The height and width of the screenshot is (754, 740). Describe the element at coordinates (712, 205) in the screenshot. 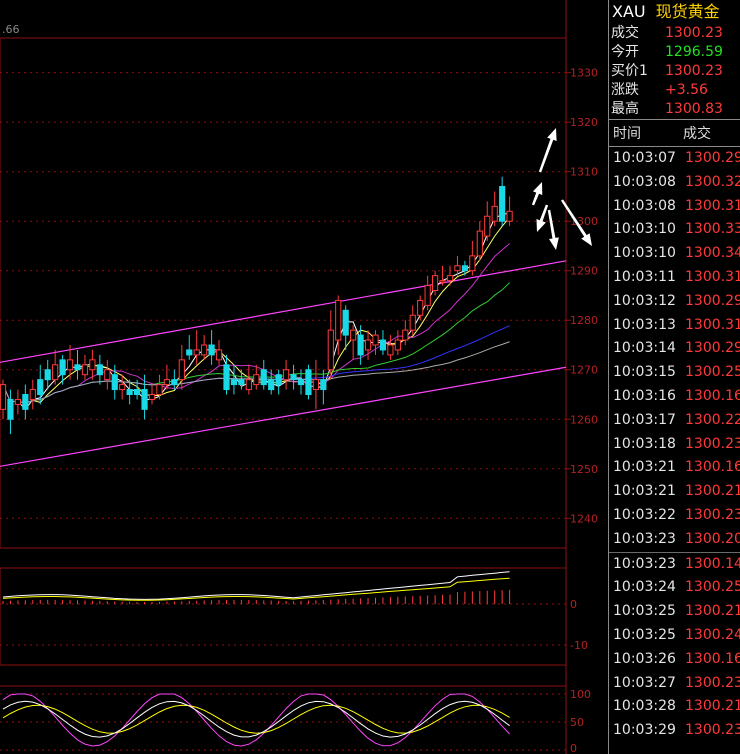

I see `tick-price: 1300.31` at that location.